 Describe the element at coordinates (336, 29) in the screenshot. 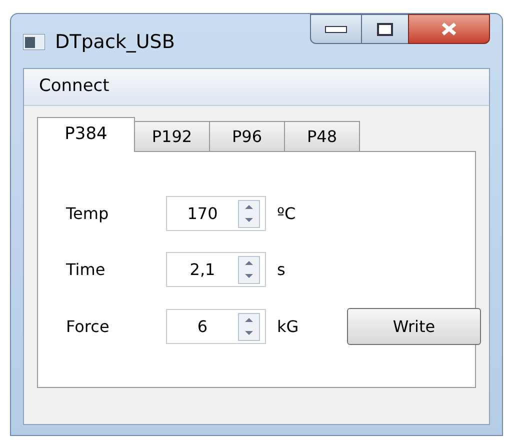

I see `minimize-button` at that location.